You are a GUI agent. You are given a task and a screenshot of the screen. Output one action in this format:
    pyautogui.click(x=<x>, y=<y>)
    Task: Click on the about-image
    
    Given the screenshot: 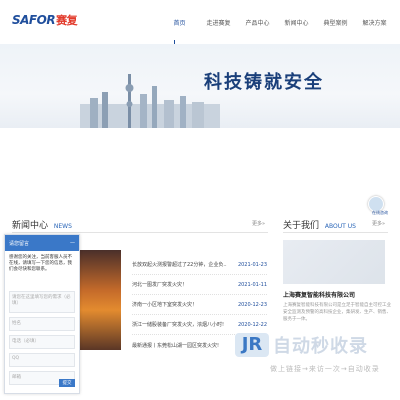 What is the action you would take?
    pyautogui.click(x=334, y=262)
    